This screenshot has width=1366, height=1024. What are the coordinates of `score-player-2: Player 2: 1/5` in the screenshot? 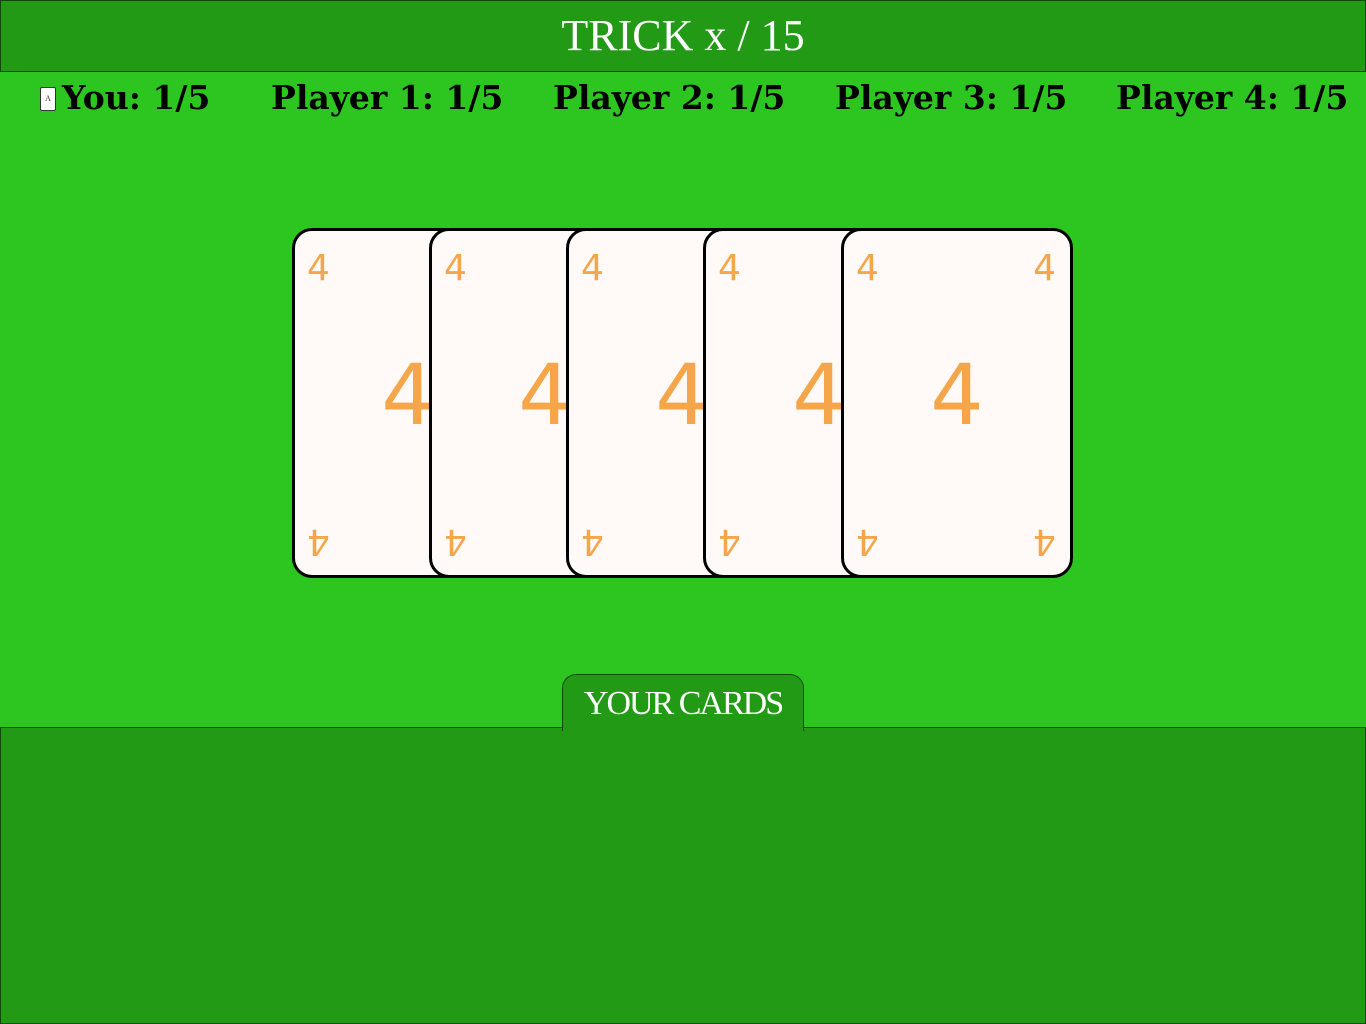 It's located at (669, 97).